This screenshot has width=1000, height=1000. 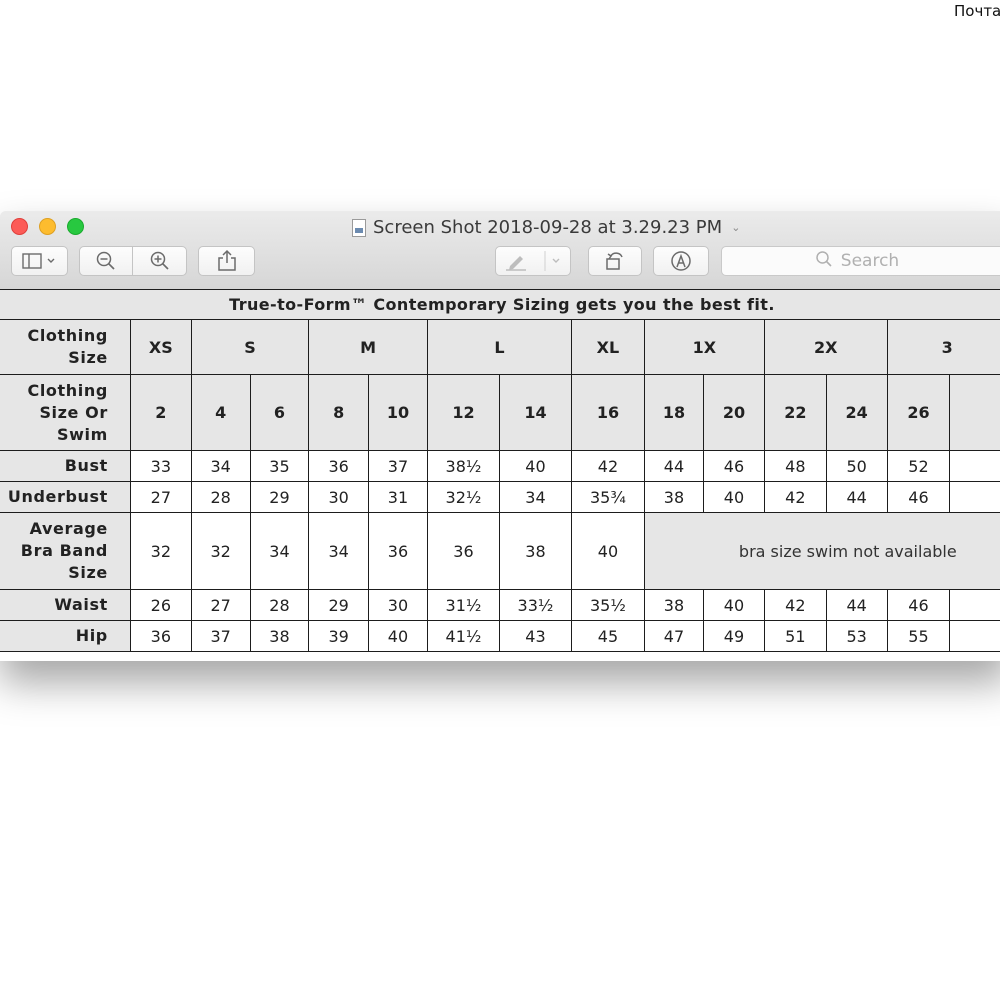 What do you see at coordinates (463, 497) in the screenshot?
I see `table-cell: 32½` at bounding box center [463, 497].